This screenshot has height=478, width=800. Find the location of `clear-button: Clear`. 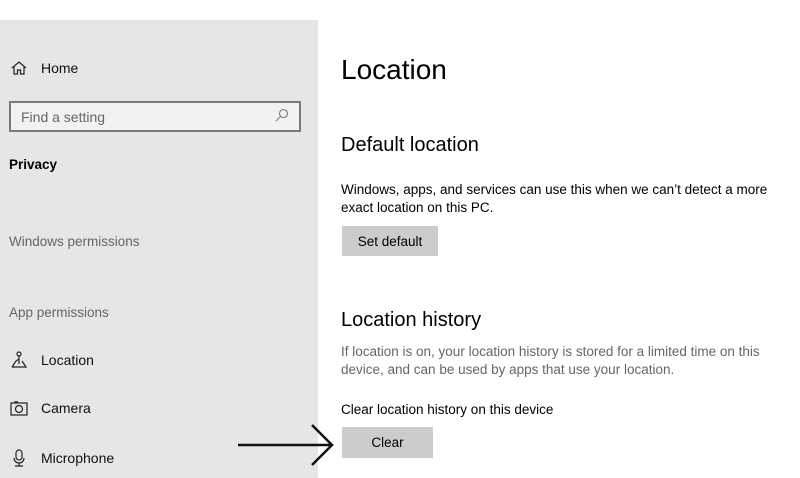

clear-button: Clear is located at coordinates (387, 442).